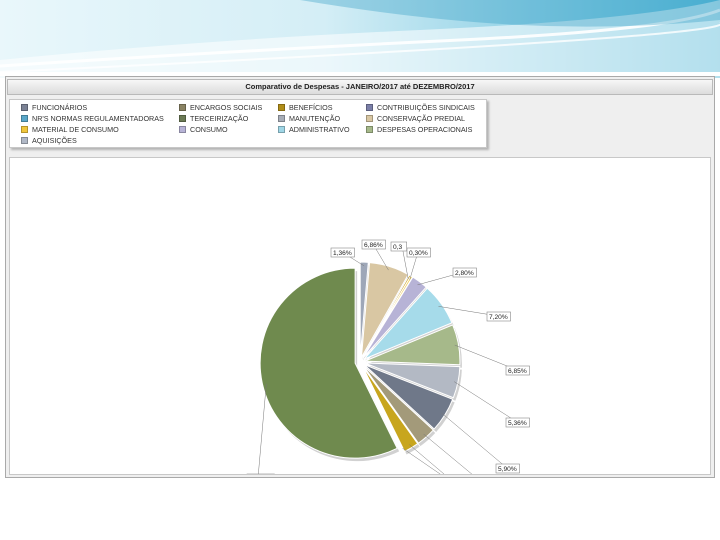 This screenshot has height=540, width=720. What do you see at coordinates (219, 118) in the screenshot?
I see `legend-label: TERCEIRIZAÇÃO` at bounding box center [219, 118].